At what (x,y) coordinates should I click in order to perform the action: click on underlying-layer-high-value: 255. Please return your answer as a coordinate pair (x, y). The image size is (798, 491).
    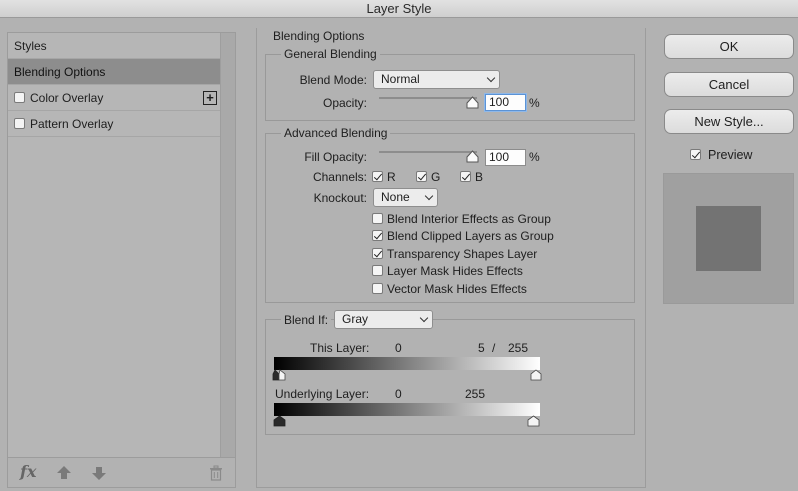
    Looking at the image, I should click on (475, 394).